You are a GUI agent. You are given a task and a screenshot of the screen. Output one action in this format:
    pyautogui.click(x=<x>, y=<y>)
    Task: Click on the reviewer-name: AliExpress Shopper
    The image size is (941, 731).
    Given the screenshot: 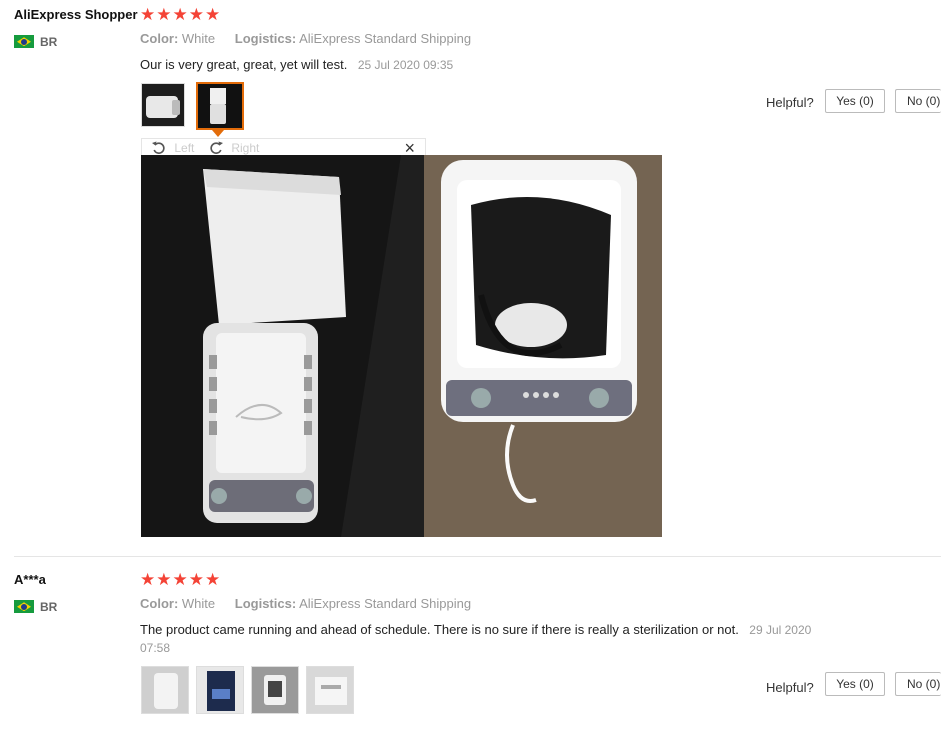 What is the action you would take?
    pyautogui.click(x=76, y=14)
    